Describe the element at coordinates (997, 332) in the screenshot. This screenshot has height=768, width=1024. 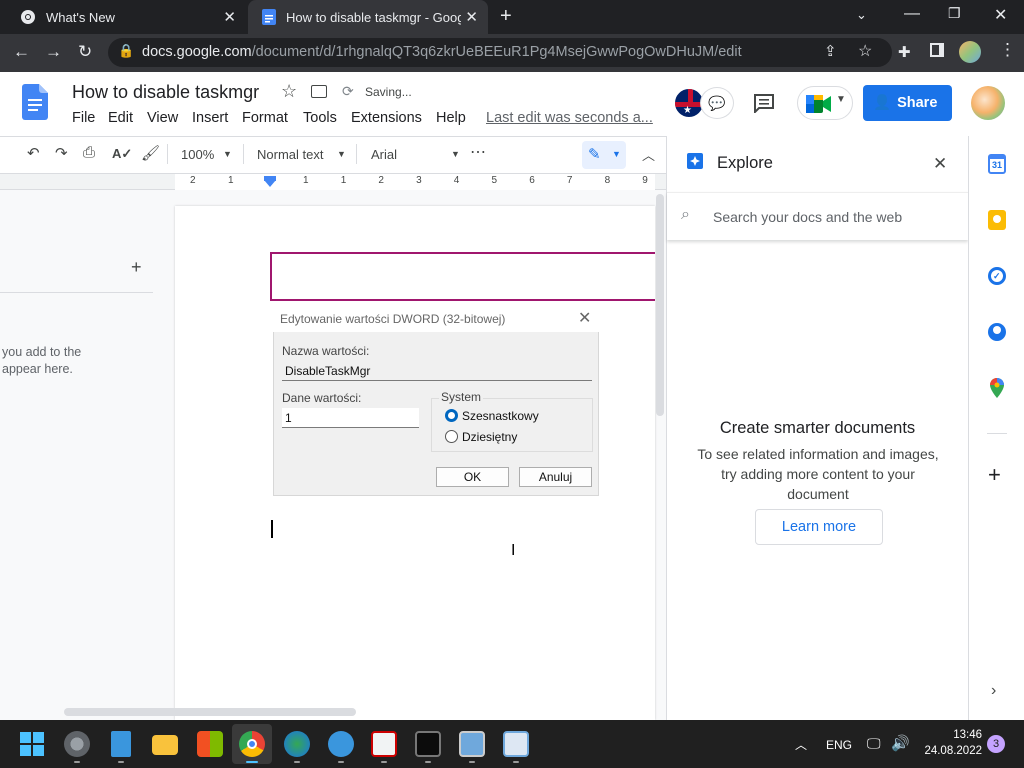
I see `contacts-icon` at that location.